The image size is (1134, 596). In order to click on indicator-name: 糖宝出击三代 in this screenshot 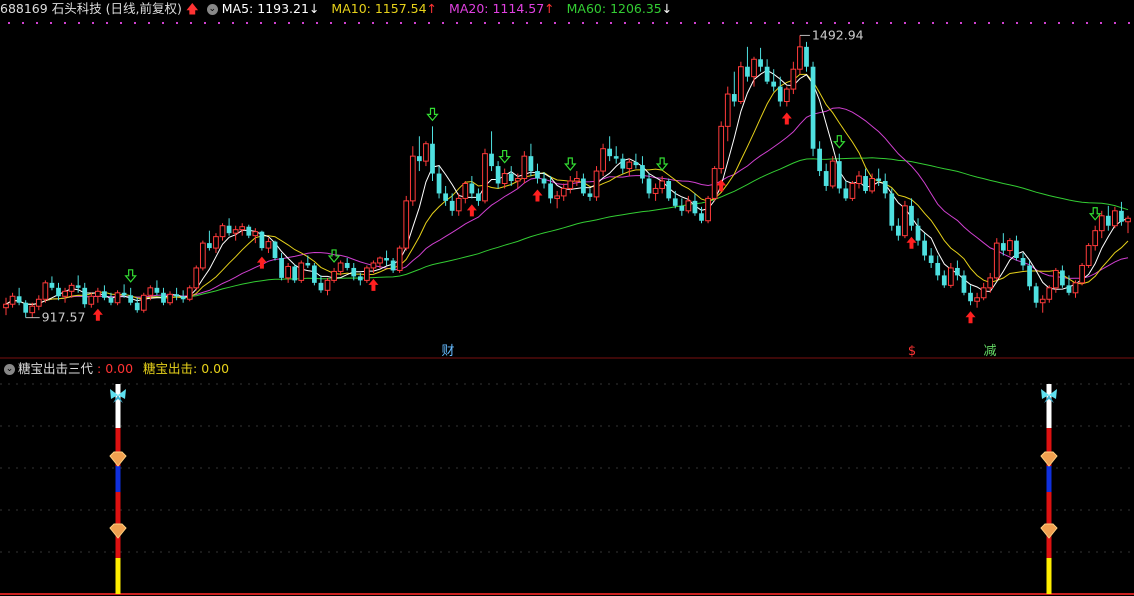, I will do `click(56, 368)`.